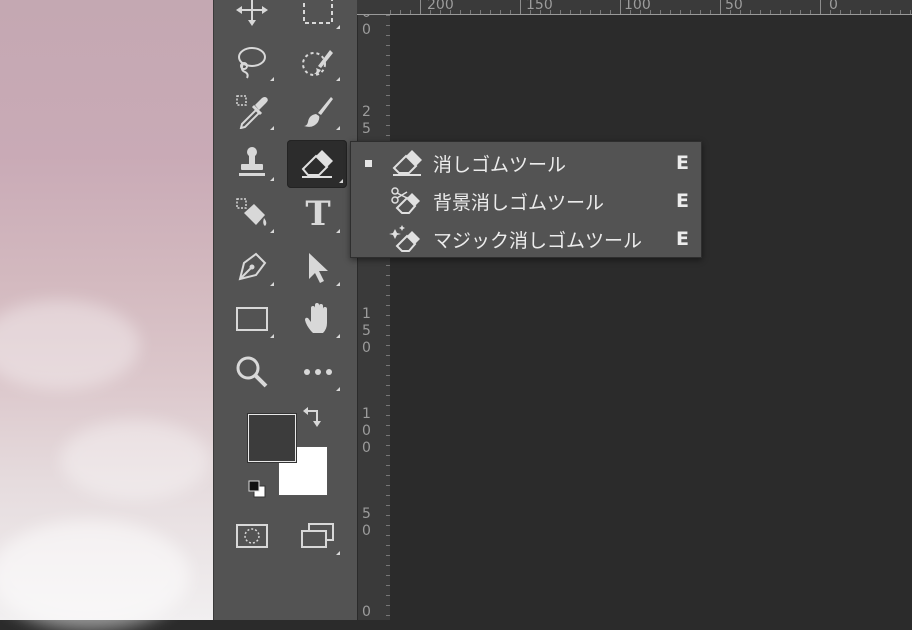  I want to click on flyout-item-magic-eraser: マジック消しゴムツール E, so click(526, 239).